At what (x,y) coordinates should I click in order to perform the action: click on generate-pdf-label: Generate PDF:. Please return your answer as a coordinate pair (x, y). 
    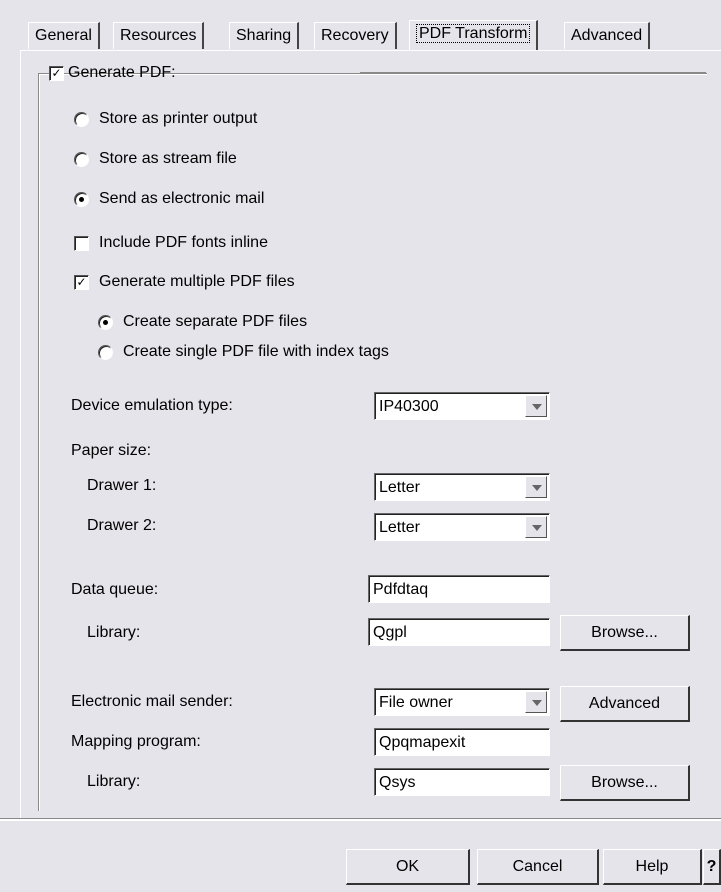
    Looking at the image, I should click on (122, 72).